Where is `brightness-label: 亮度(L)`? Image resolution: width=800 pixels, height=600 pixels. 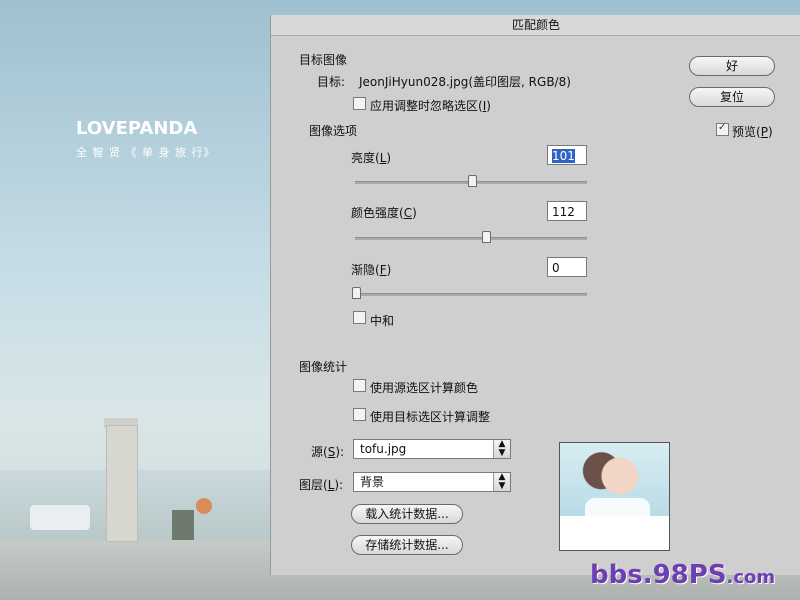 brightness-label: 亮度(L) is located at coordinates (371, 158).